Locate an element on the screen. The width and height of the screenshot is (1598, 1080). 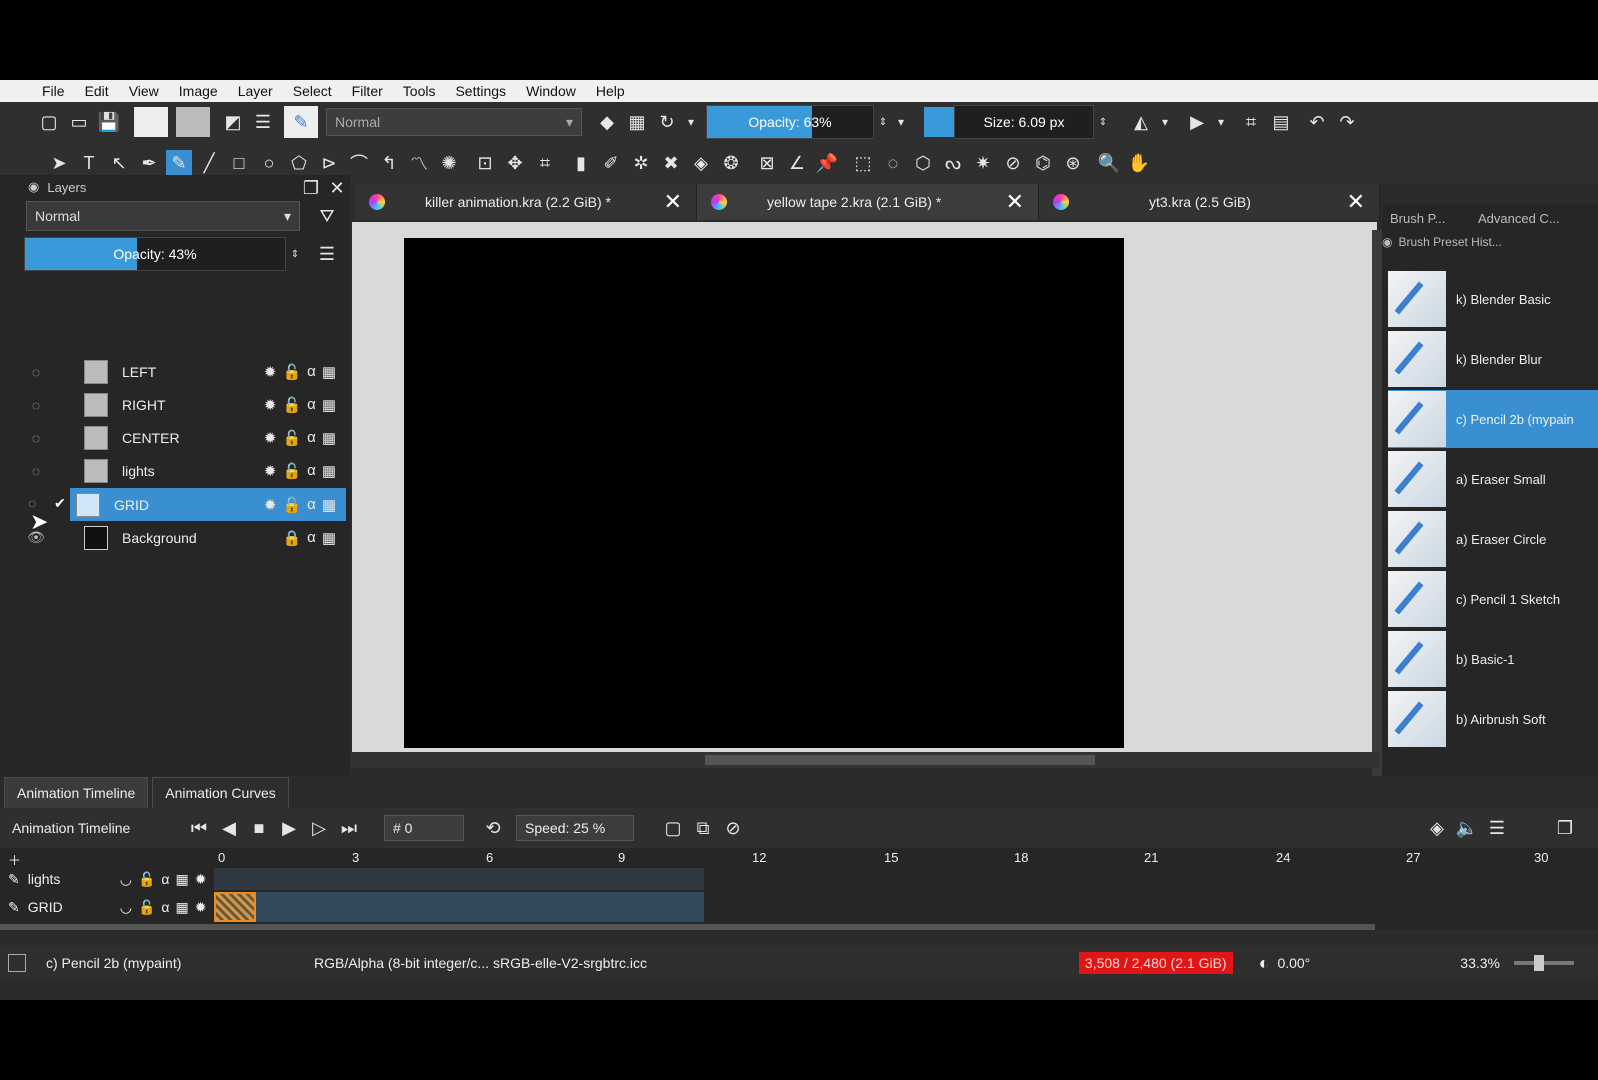
brush-preset-item: c) Pencil 1 Sketch is located at coordinates (1493, 599).